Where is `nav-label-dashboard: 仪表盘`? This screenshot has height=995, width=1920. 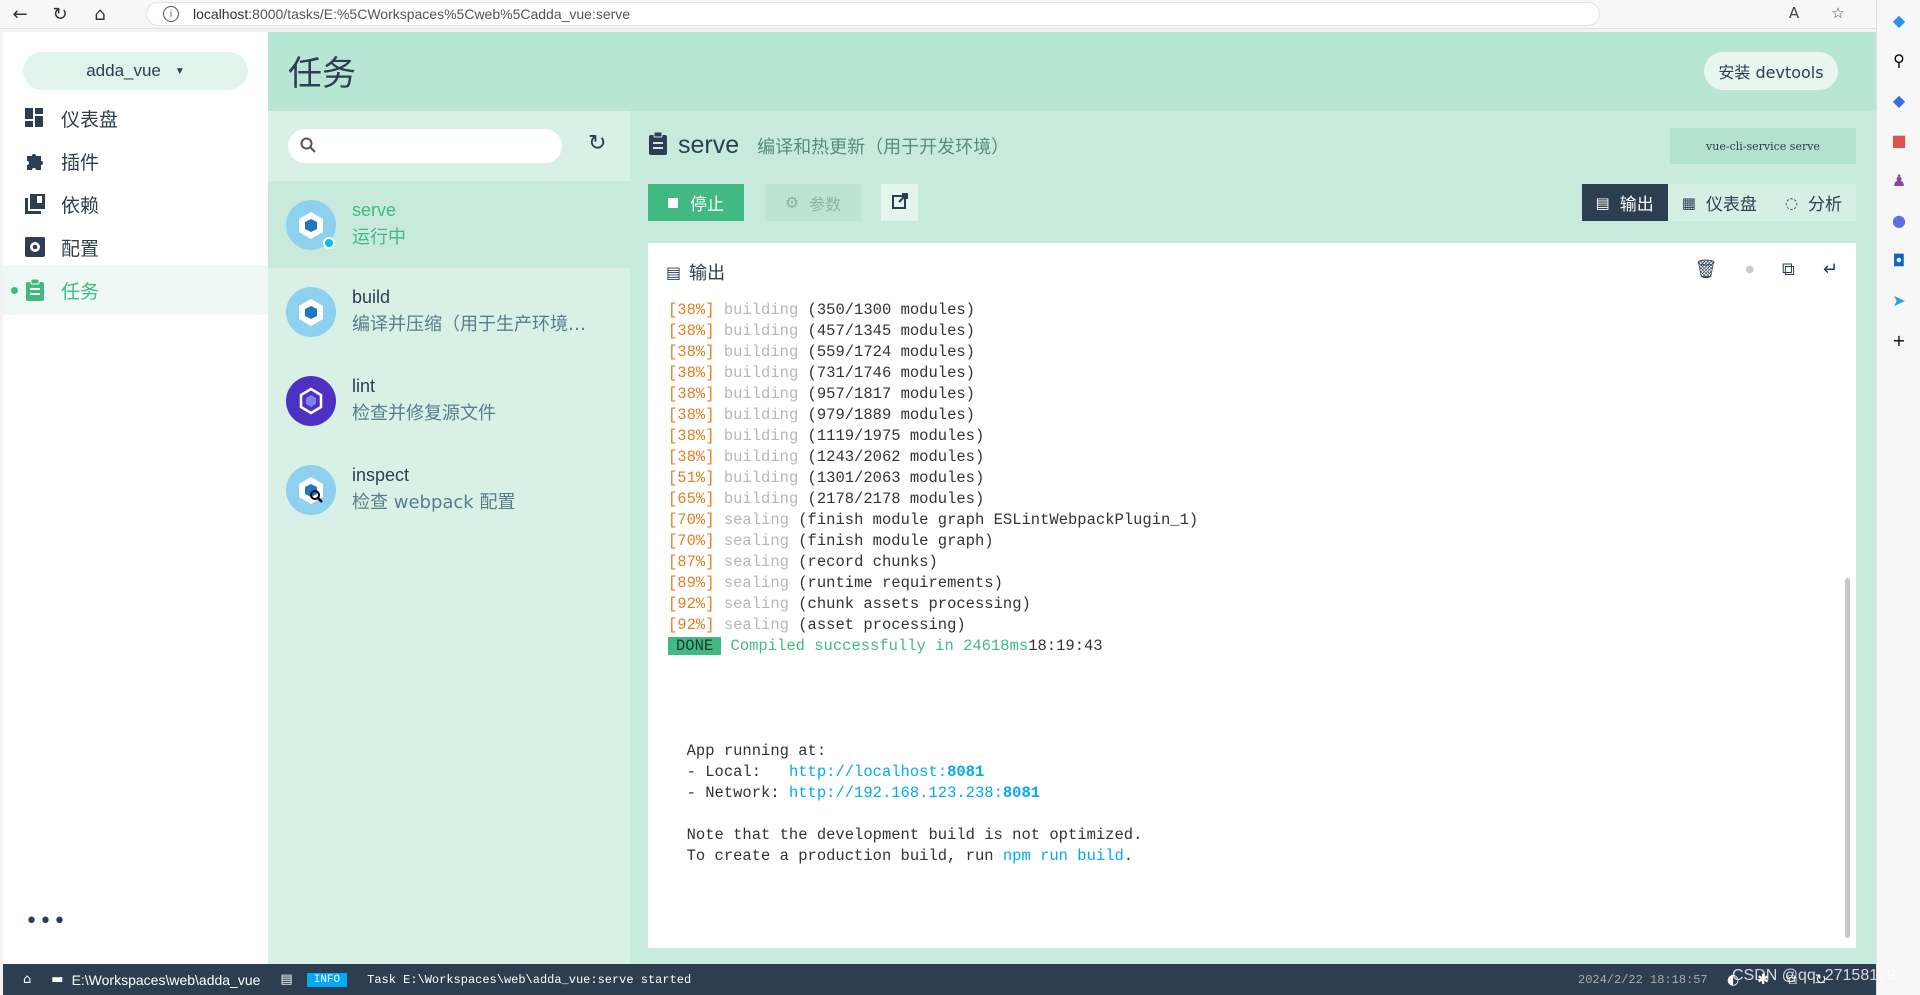
nav-label-dashboard: 仪表盘 is located at coordinates (90, 119).